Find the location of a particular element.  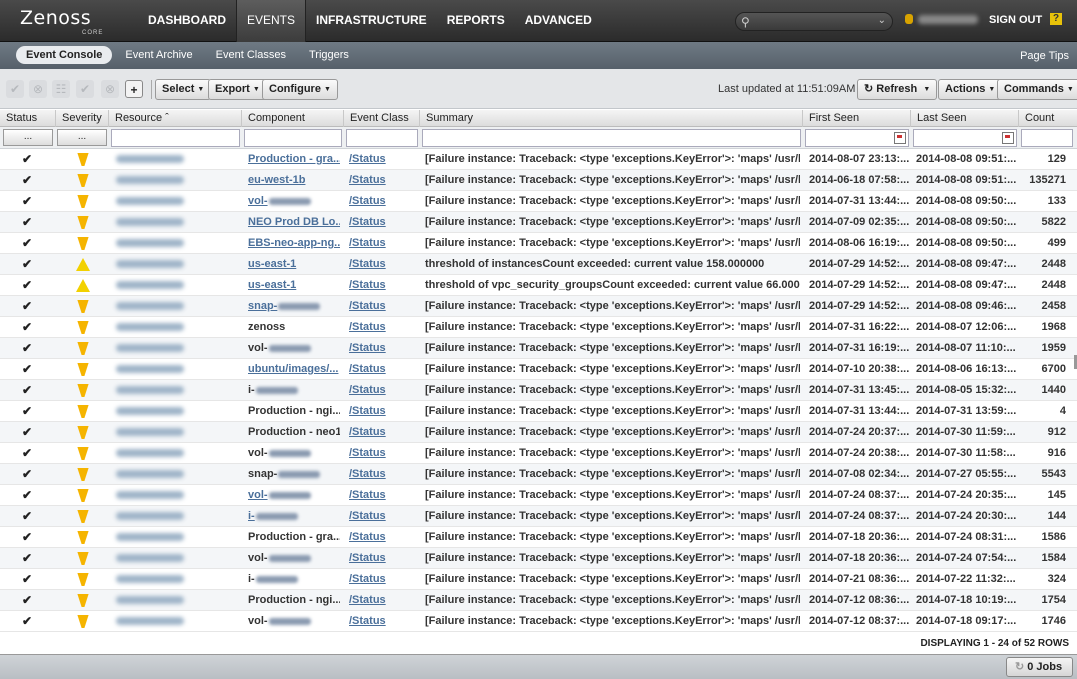

refresh-button: ↻ Refresh ▼ is located at coordinates (897, 89).